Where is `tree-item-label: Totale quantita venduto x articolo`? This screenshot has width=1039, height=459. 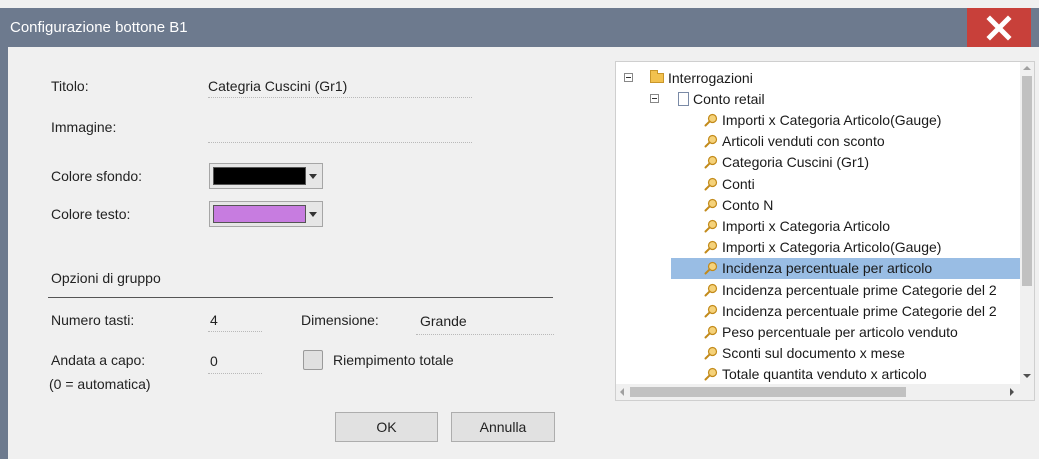
tree-item-label: Totale quantita venduto x articolo is located at coordinates (824, 374).